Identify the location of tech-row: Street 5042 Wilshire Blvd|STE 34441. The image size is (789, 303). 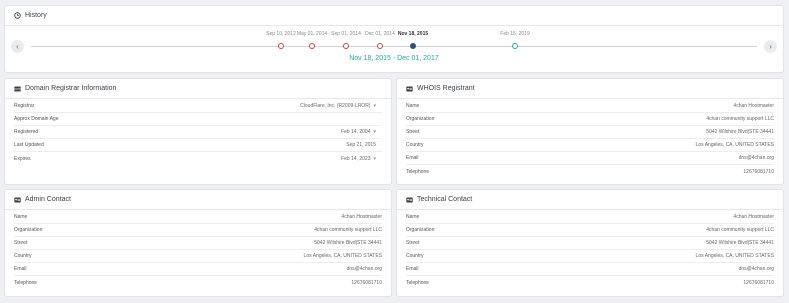
(590, 243).